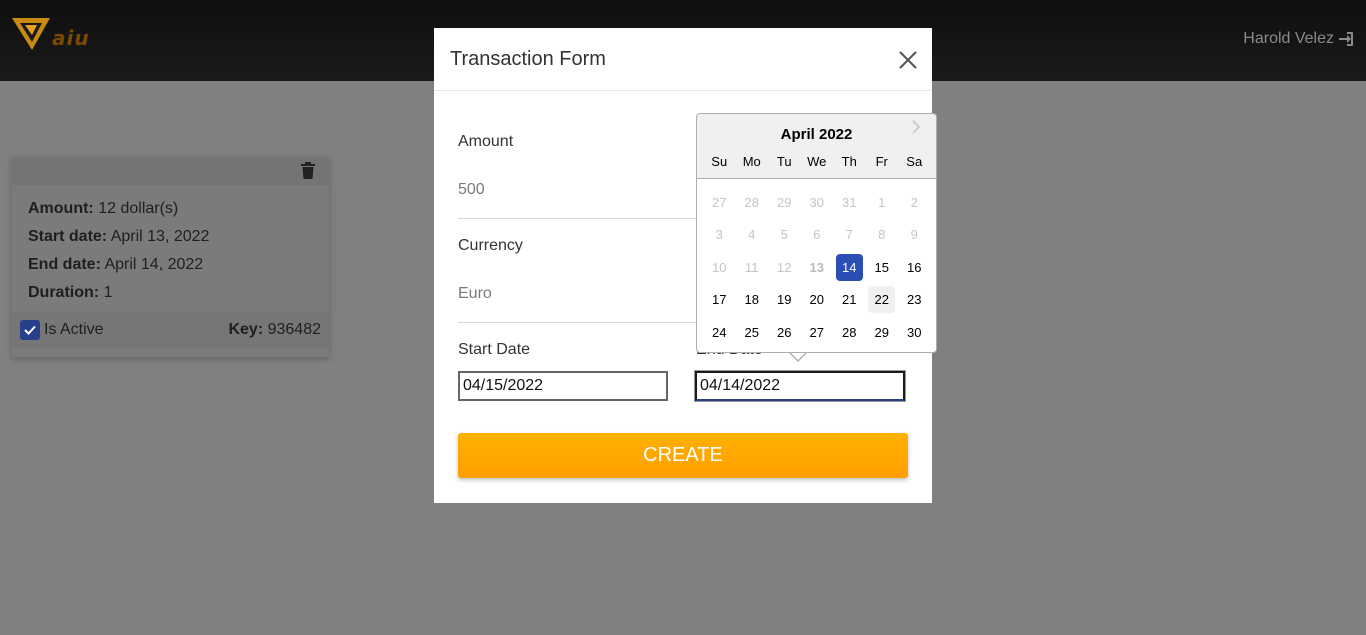  I want to click on day-cell: 5, so click(784, 234).